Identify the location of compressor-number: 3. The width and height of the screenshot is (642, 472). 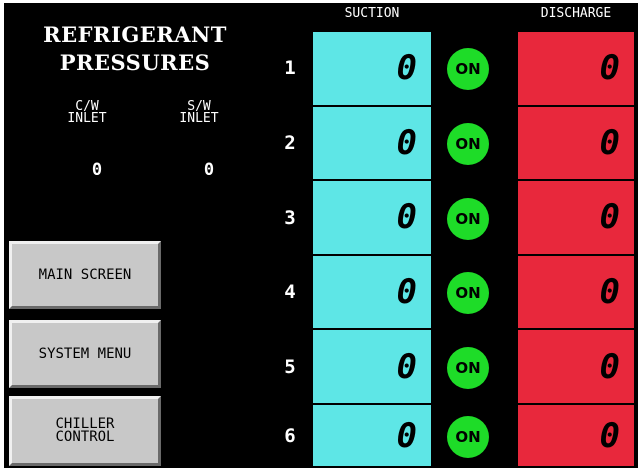
(290, 217).